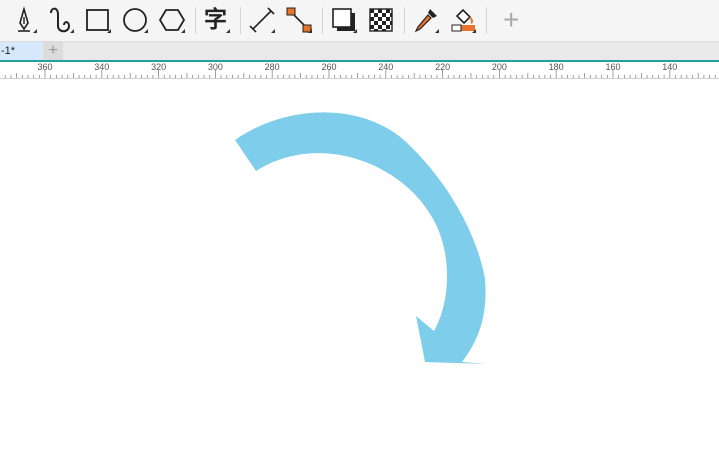 The width and height of the screenshot is (719, 457). Describe the element at coordinates (359, 52) in the screenshot. I see `document-tab-bar: -1* +` at that location.